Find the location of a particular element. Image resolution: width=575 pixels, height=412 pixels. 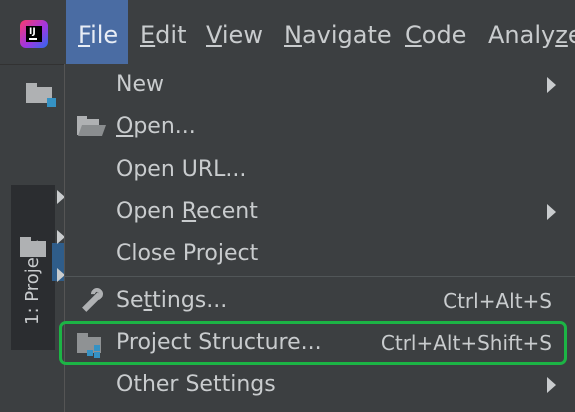

left-tool-strip: 1: Project is located at coordinates (35, 238).